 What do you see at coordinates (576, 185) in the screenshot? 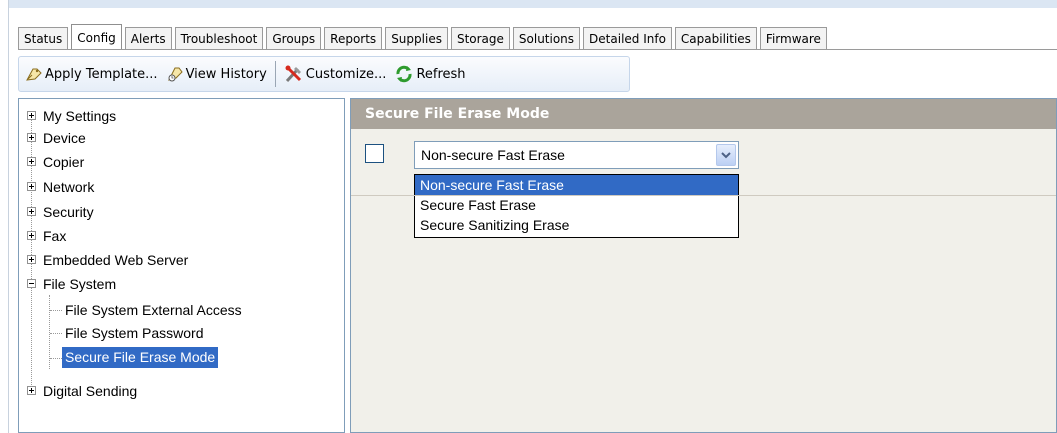
I see `option-non-secure-fast-erase: Non-secure Fast Erase` at bounding box center [576, 185].